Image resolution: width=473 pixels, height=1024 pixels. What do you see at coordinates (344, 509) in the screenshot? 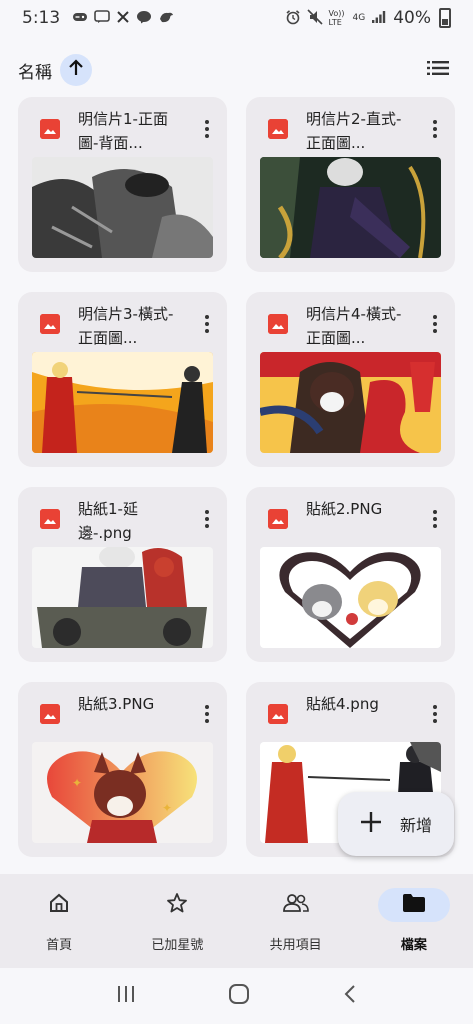
I see `file-name: 貼紙2.PNG` at bounding box center [344, 509].